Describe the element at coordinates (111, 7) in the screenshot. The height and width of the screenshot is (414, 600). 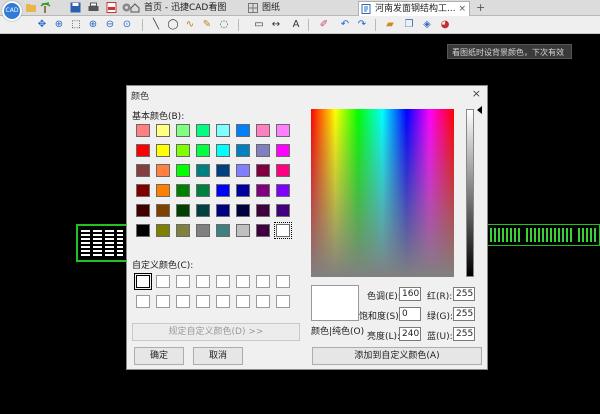
I see `pdf-icon` at that location.